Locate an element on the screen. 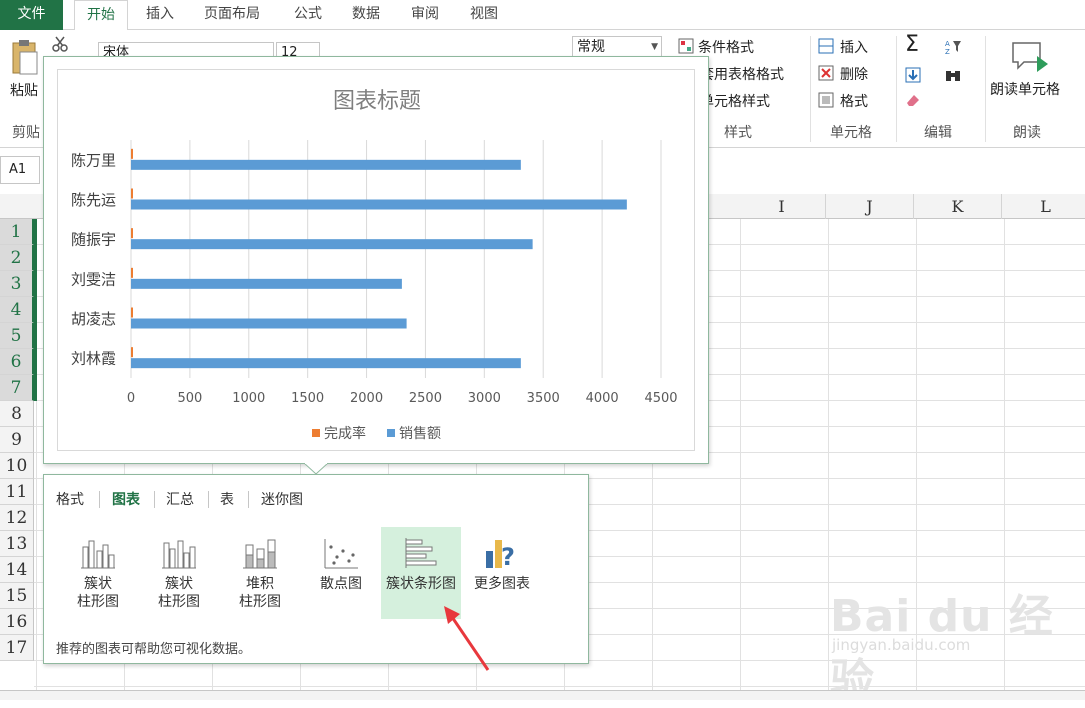  tab-review: 审阅 is located at coordinates (425, 15).